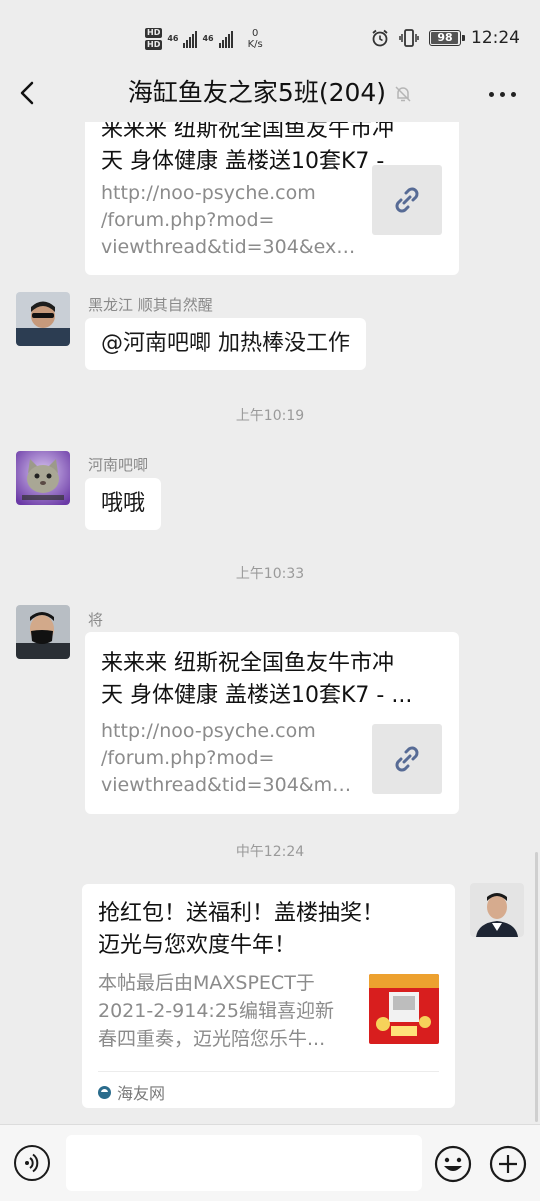 The height and width of the screenshot is (1201, 540). Describe the element at coordinates (150, 305) in the screenshot. I see `sender-name: 黑龙江 顺其自然醒` at that location.